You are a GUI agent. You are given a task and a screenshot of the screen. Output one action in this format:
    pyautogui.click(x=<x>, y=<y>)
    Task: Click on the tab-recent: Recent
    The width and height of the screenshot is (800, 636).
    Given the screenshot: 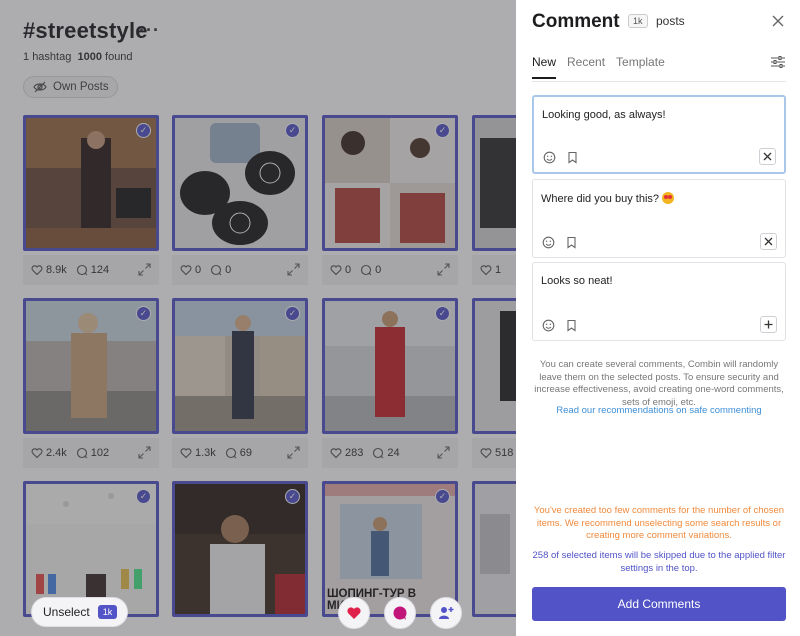 What is the action you would take?
    pyautogui.click(x=586, y=67)
    